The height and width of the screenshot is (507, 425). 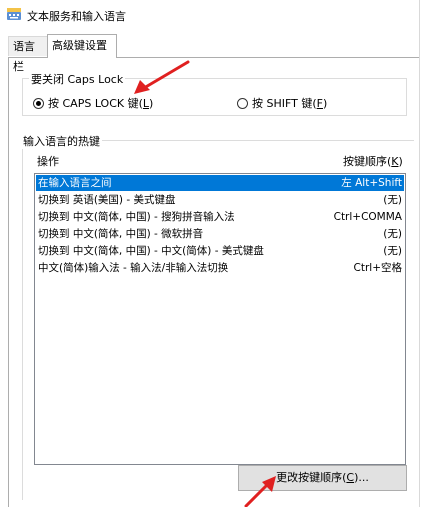 I want to click on list-item-action: 在输入语言之间, so click(x=75, y=183).